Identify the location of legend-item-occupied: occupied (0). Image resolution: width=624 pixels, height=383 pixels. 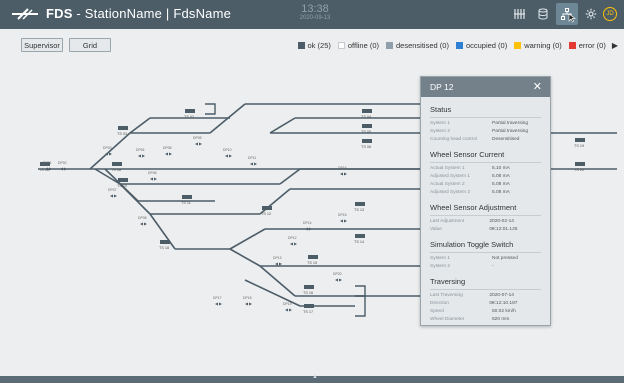
(481, 45).